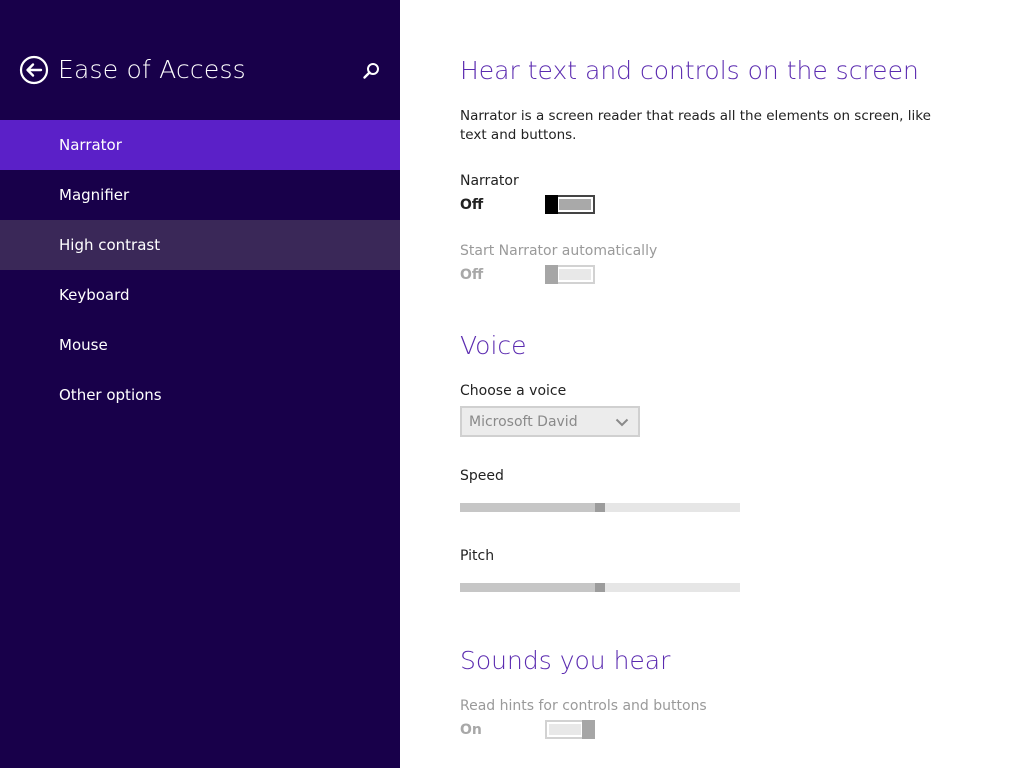 The image size is (1024, 768). I want to click on pitch-slider, so click(600, 587).